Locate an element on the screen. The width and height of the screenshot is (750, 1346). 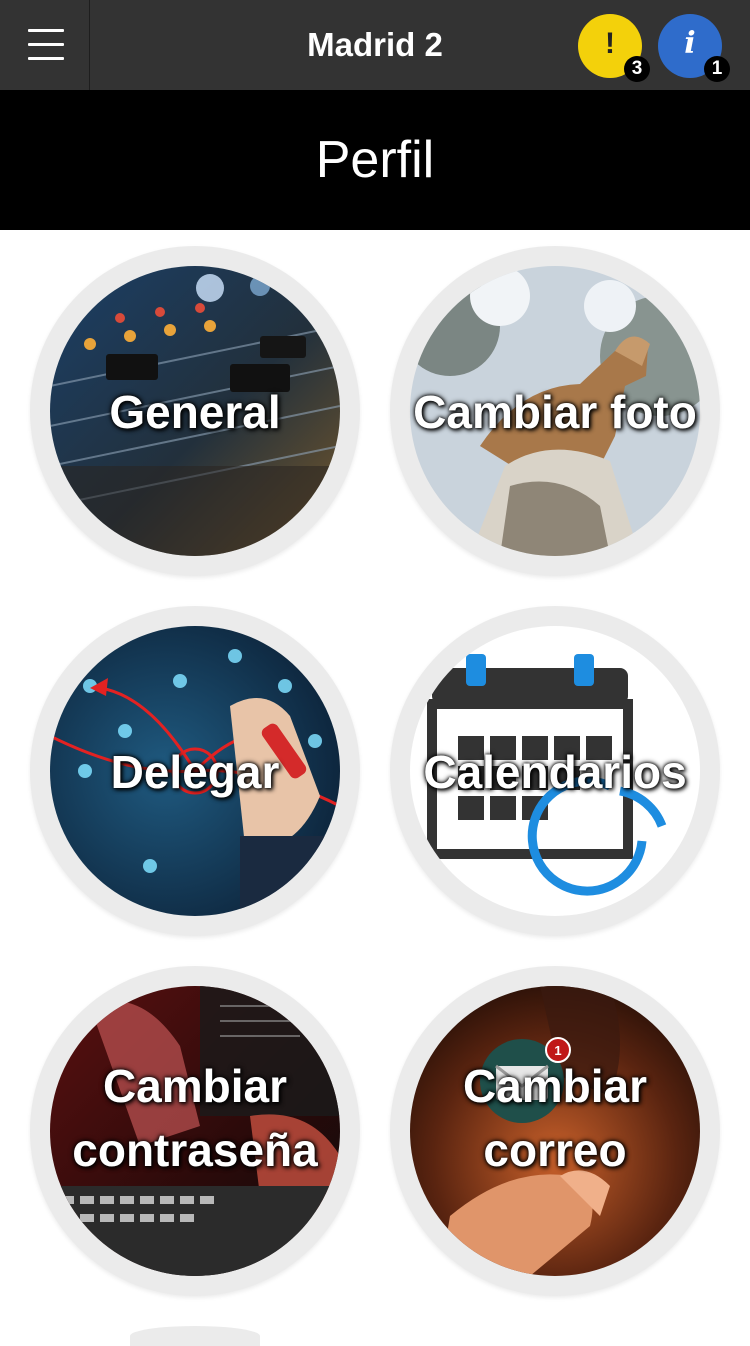
tile-change-password-label-line2: contraseña is located at coordinates (195, 1150).